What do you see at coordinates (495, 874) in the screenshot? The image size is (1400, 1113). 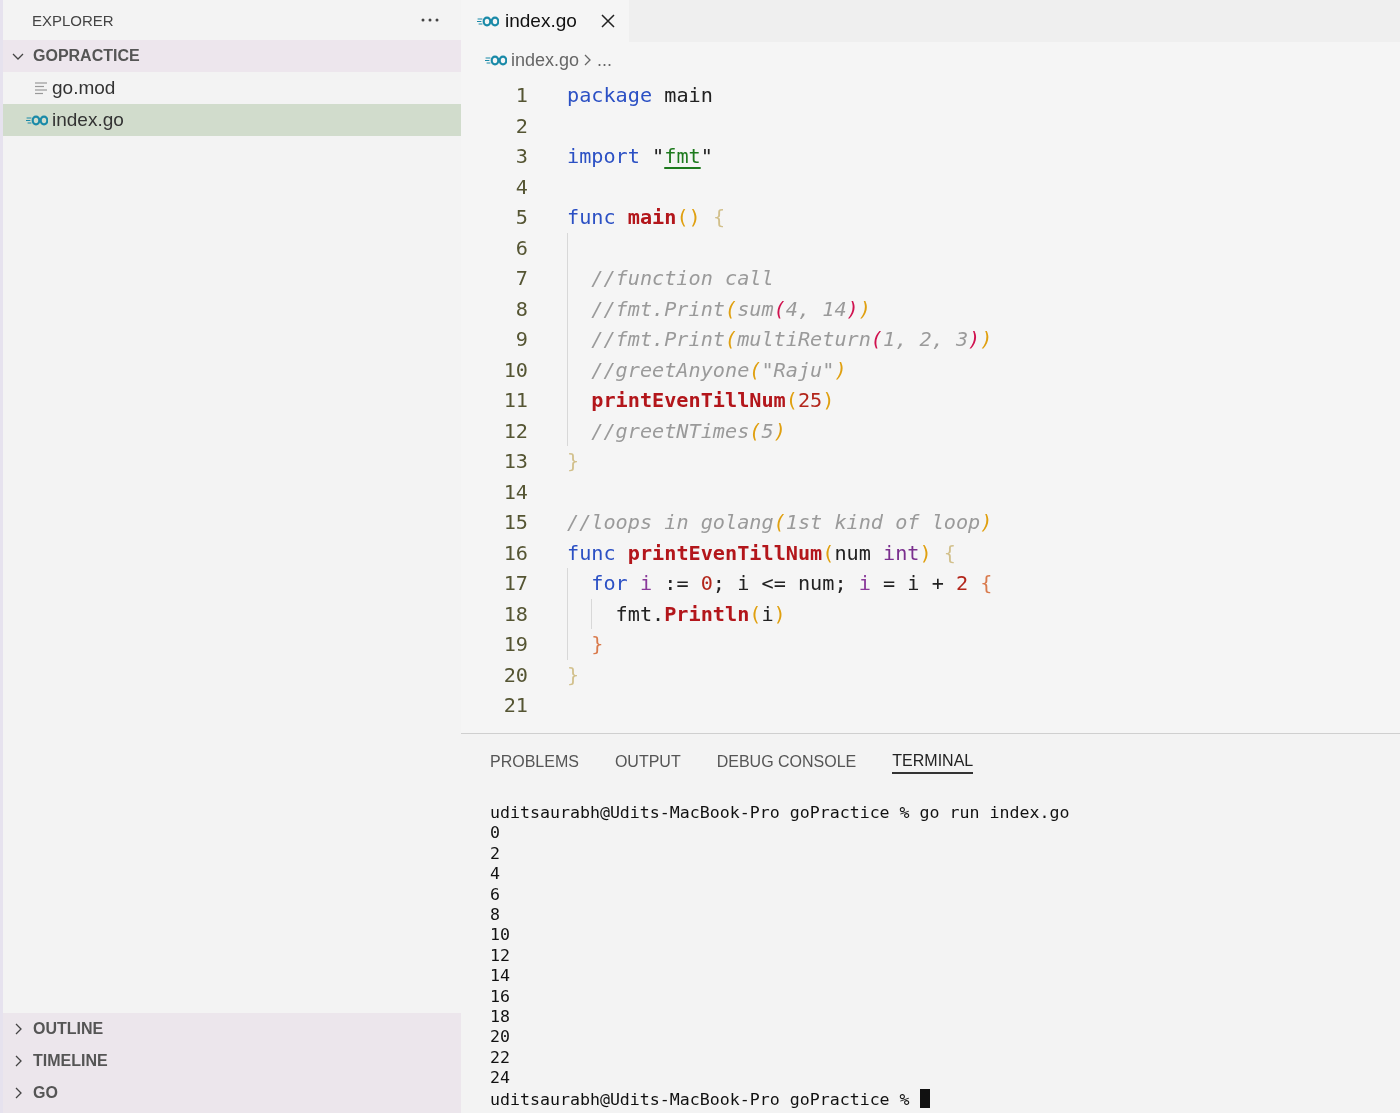 I see `terminal-line: 4` at bounding box center [495, 874].